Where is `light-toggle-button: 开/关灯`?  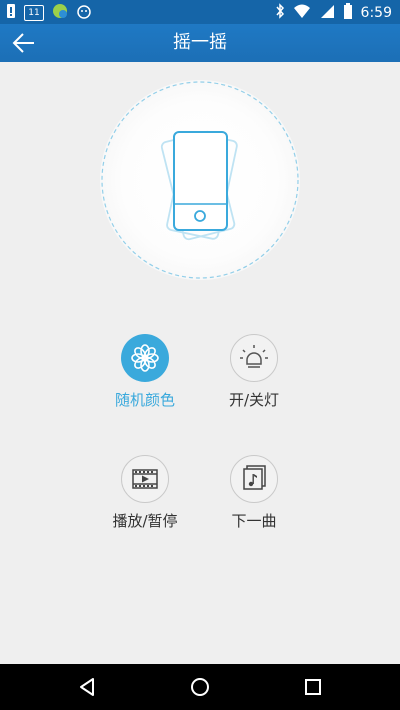 light-toggle-button: 开/关灯 is located at coordinates (254, 374).